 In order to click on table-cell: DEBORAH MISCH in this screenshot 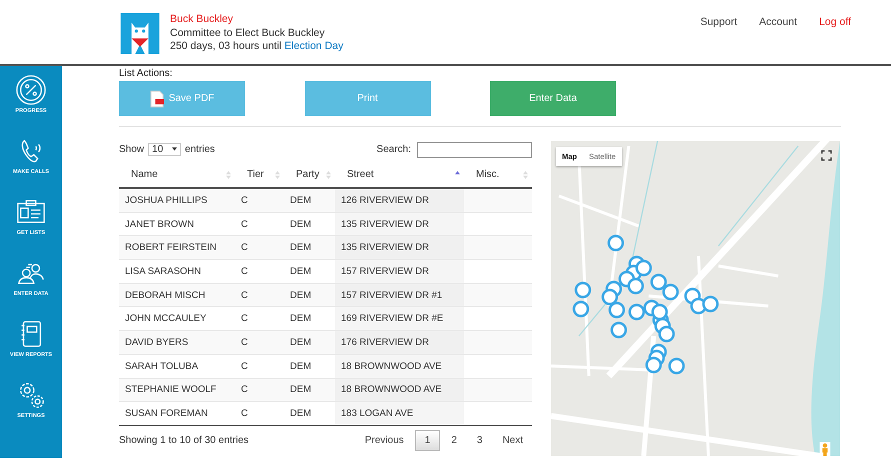, I will do `click(177, 295)`.